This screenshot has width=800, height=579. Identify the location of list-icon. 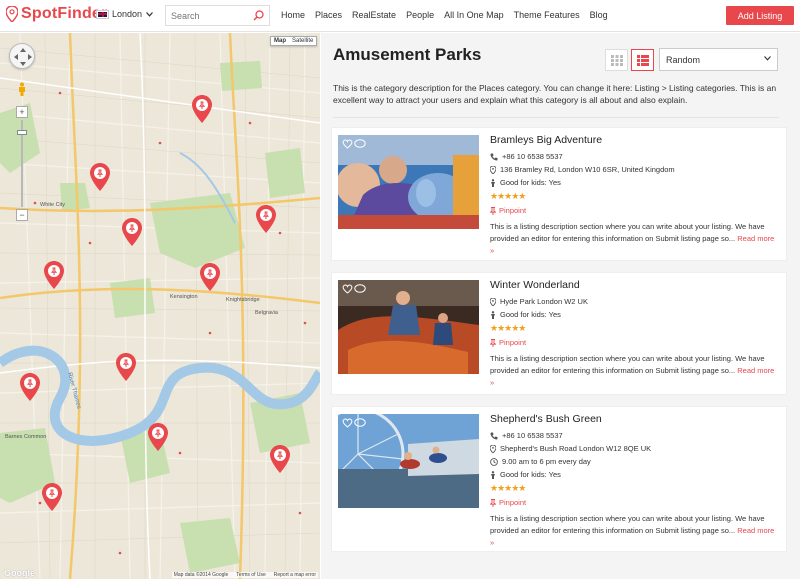
(642, 60).